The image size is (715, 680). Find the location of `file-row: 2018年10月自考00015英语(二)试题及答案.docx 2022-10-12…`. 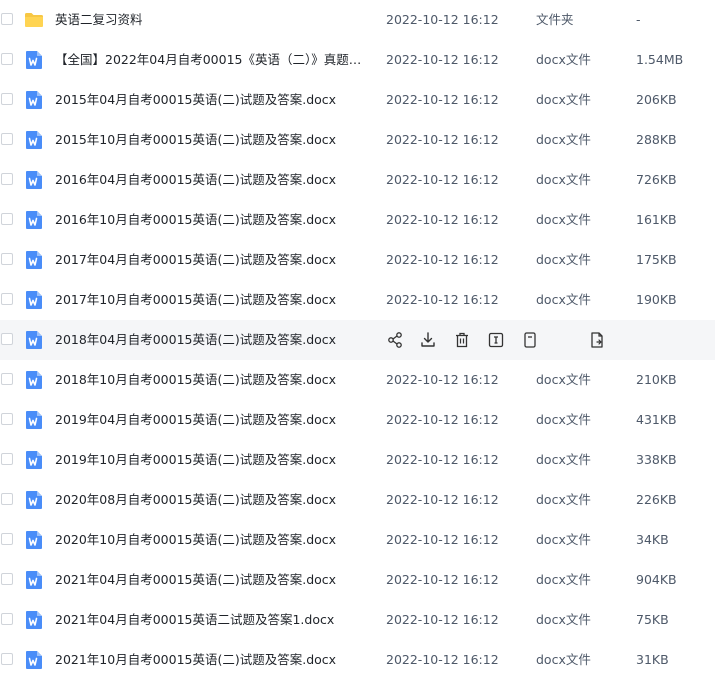

file-row: 2018年10月自考00015英语(二)试题及答案.docx 2022-10-12… is located at coordinates (357, 380).